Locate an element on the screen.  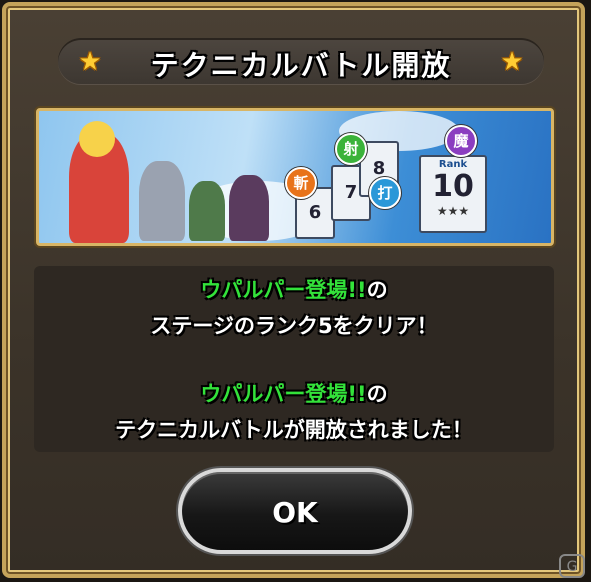
rank-stars: ★★★ is located at coordinates (453, 211).